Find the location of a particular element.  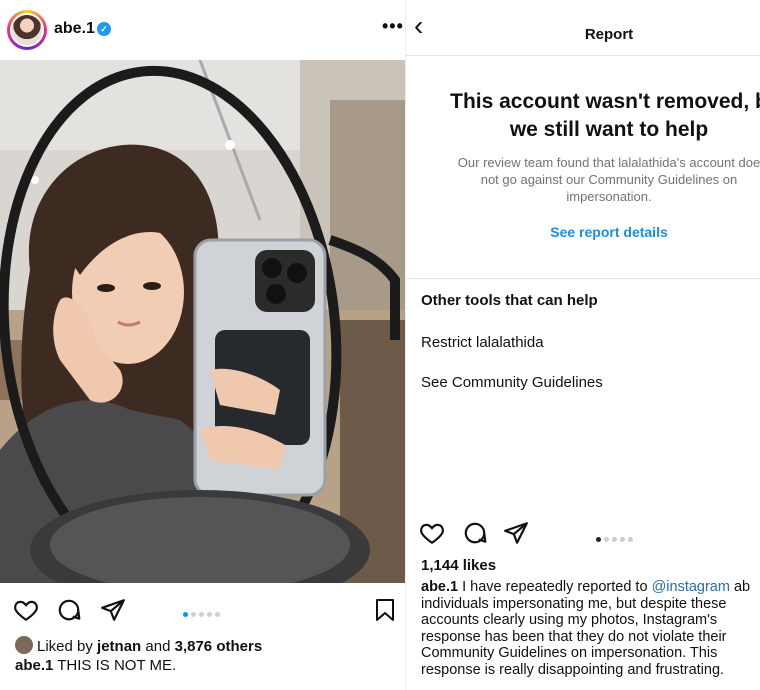

caption-text: THIS IS NOT ME. is located at coordinates (117, 665).